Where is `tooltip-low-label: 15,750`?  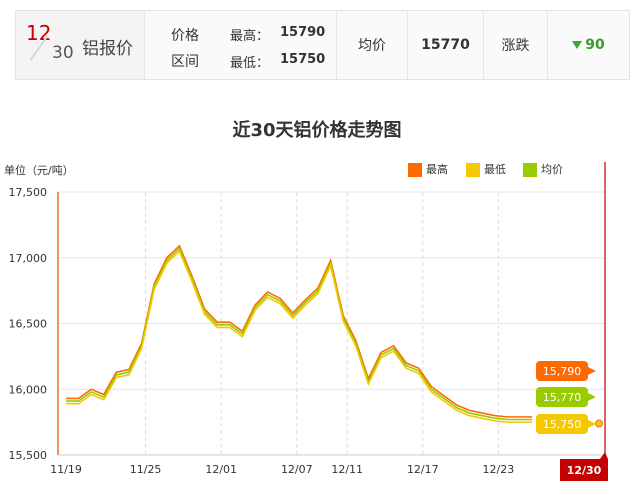
tooltip-low-label: 15,750 is located at coordinates (562, 424).